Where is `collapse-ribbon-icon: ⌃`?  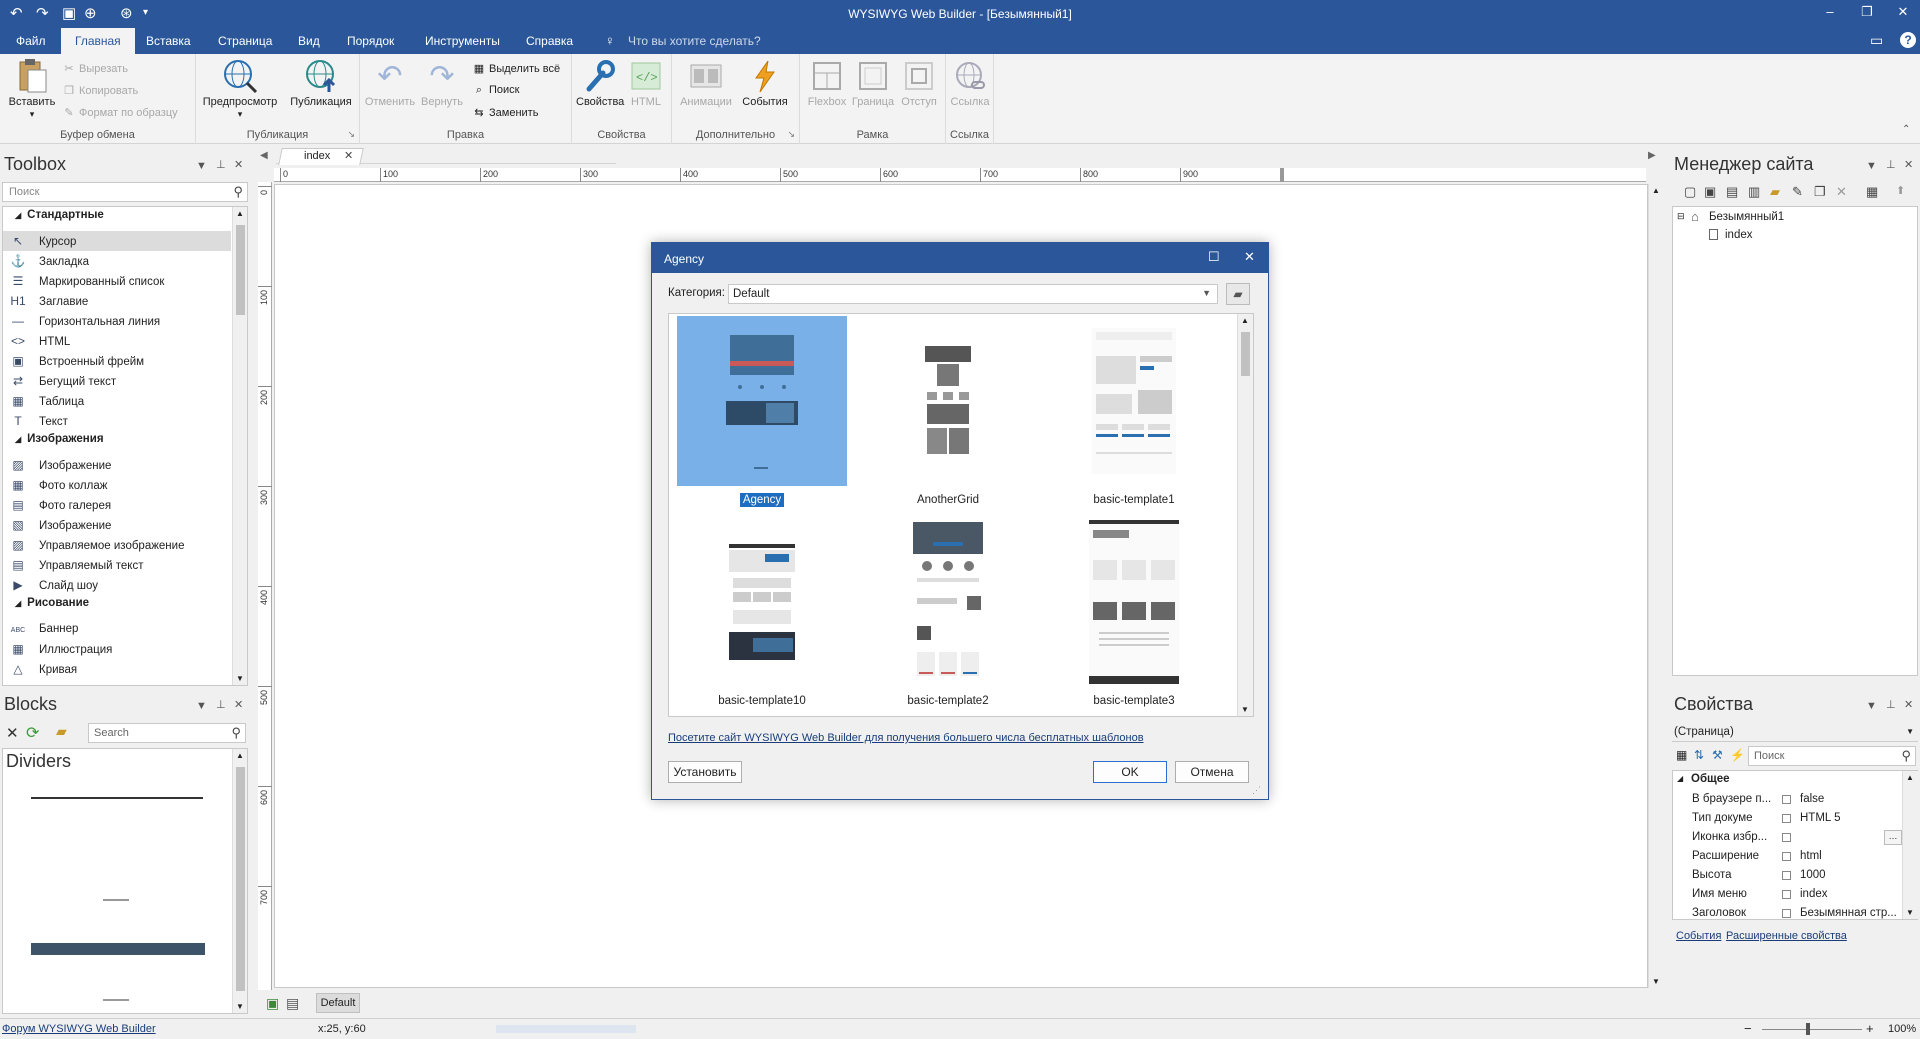 collapse-ribbon-icon: ⌃ is located at coordinates (1906, 129).